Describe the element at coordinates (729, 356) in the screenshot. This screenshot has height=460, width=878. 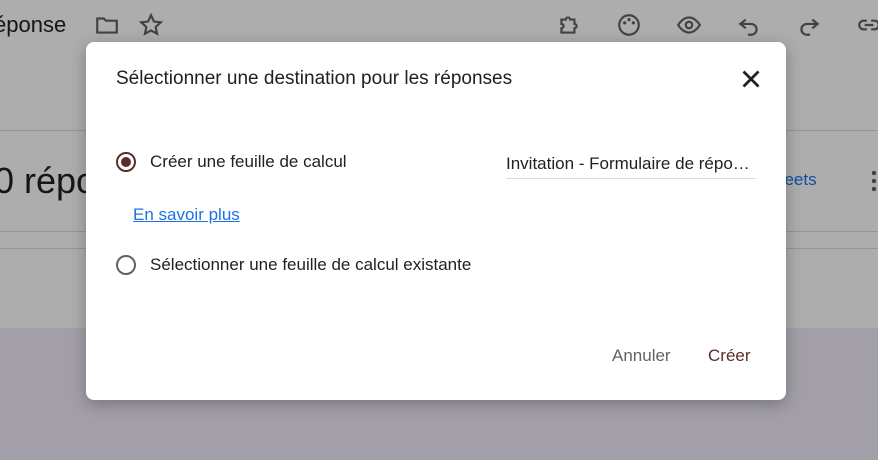
I see `create-button: Créer` at that location.